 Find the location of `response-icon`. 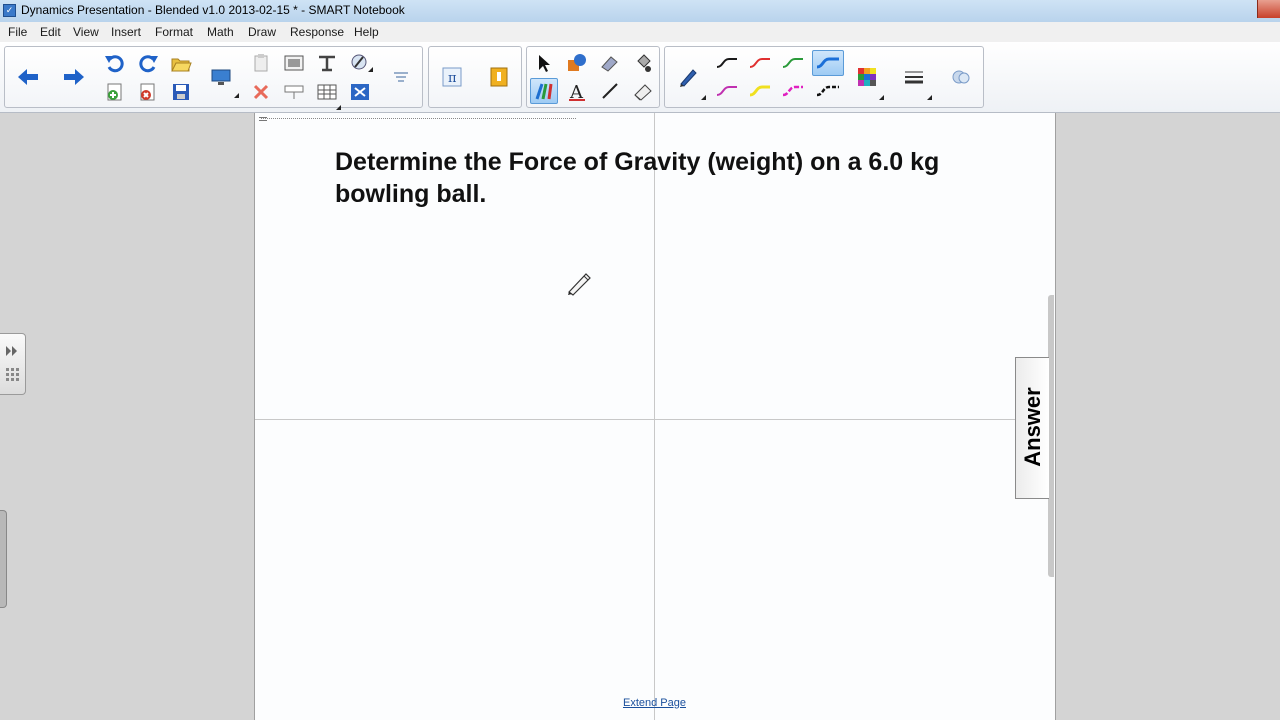

response-icon is located at coordinates (499, 77).